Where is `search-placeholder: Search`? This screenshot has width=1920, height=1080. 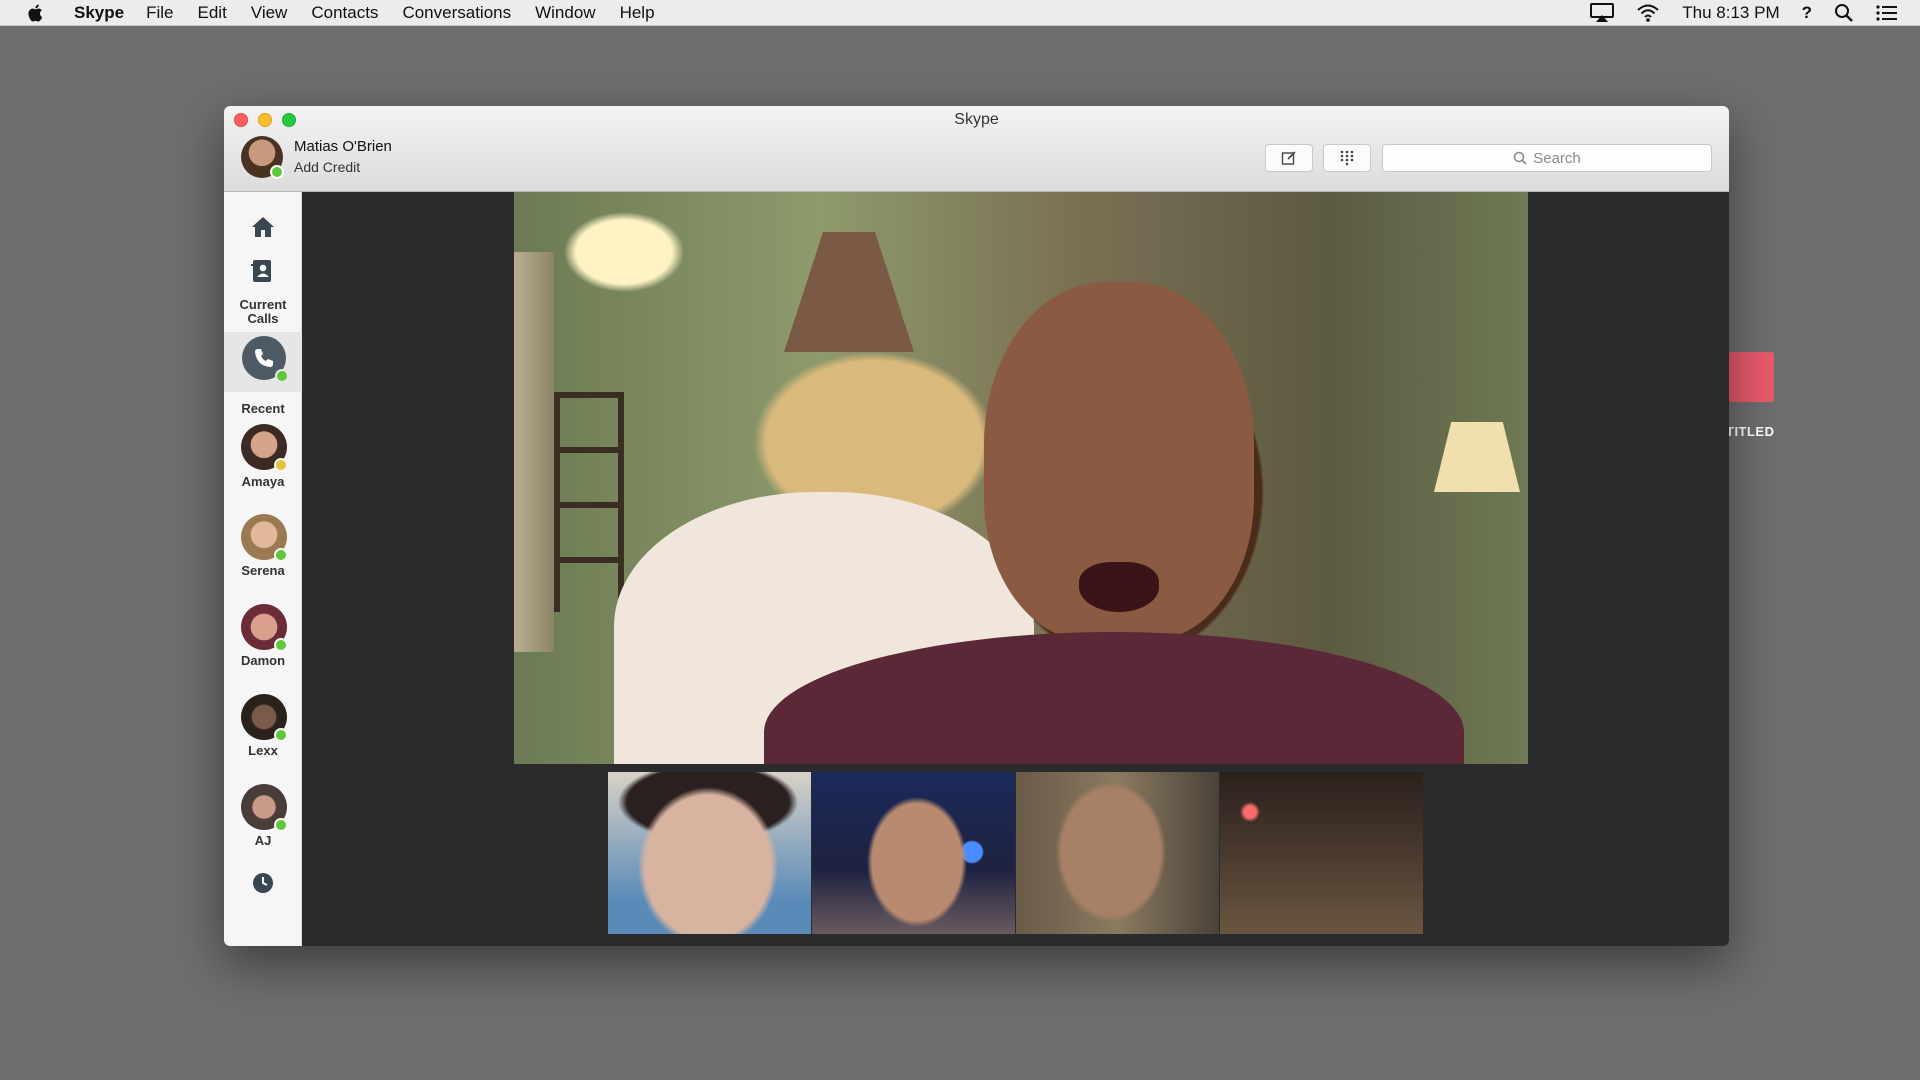 search-placeholder: Search is located at coordinates (1557, 158).